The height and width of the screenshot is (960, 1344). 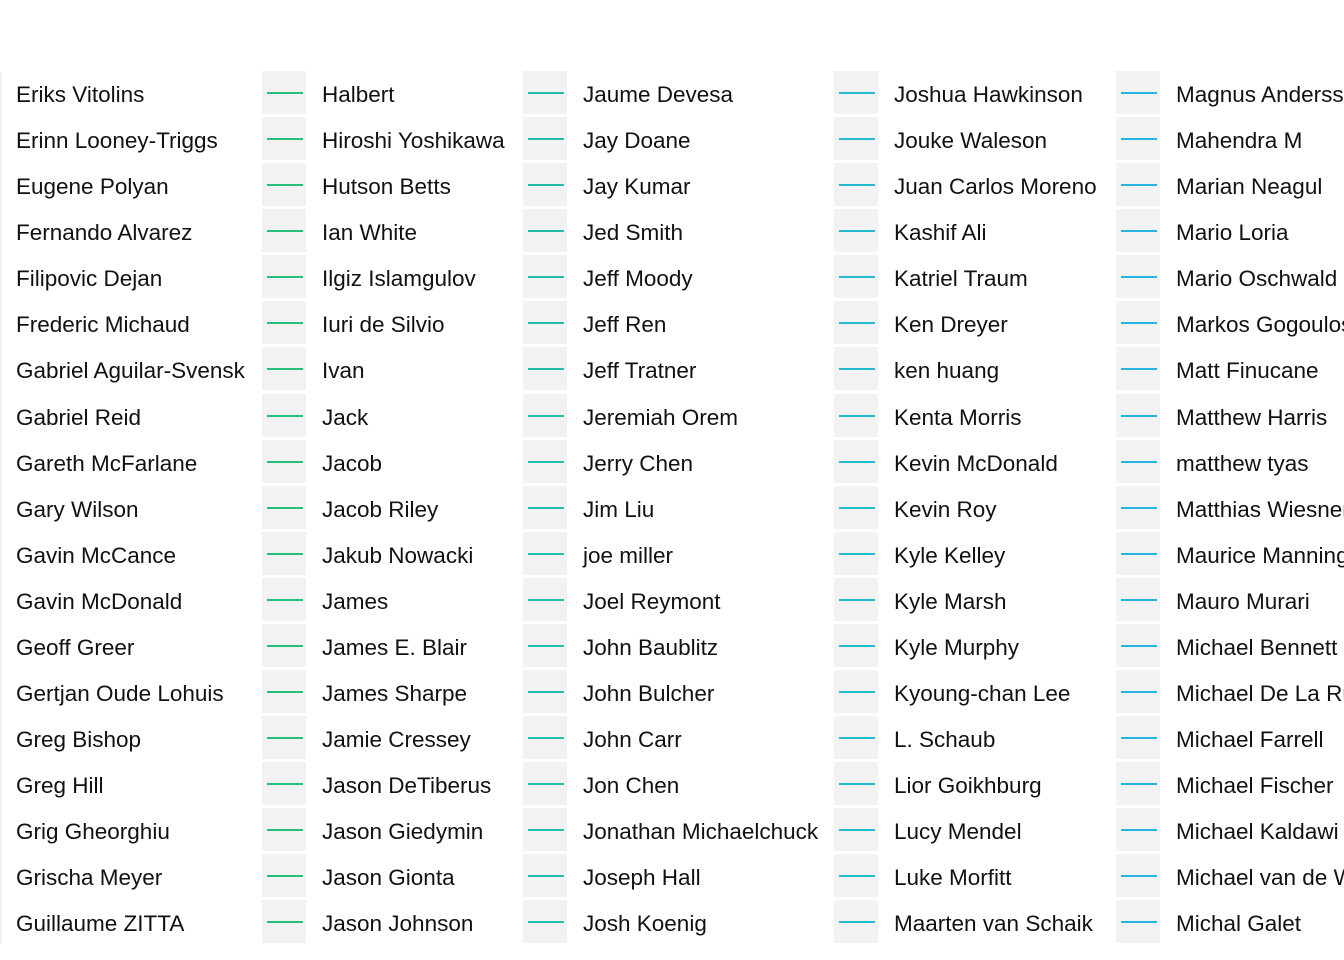 I want to click on name-item: Jaume Devesa, so click(x=658, y=94).